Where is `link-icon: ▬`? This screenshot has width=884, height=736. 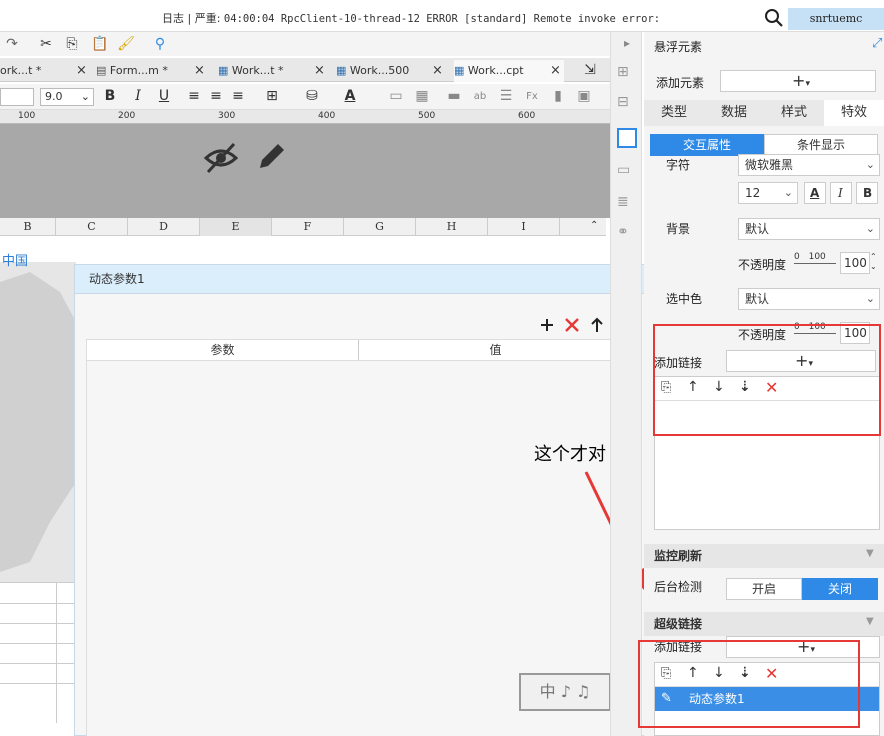 link-icon: ▬ is located at coordinates (454, 96).